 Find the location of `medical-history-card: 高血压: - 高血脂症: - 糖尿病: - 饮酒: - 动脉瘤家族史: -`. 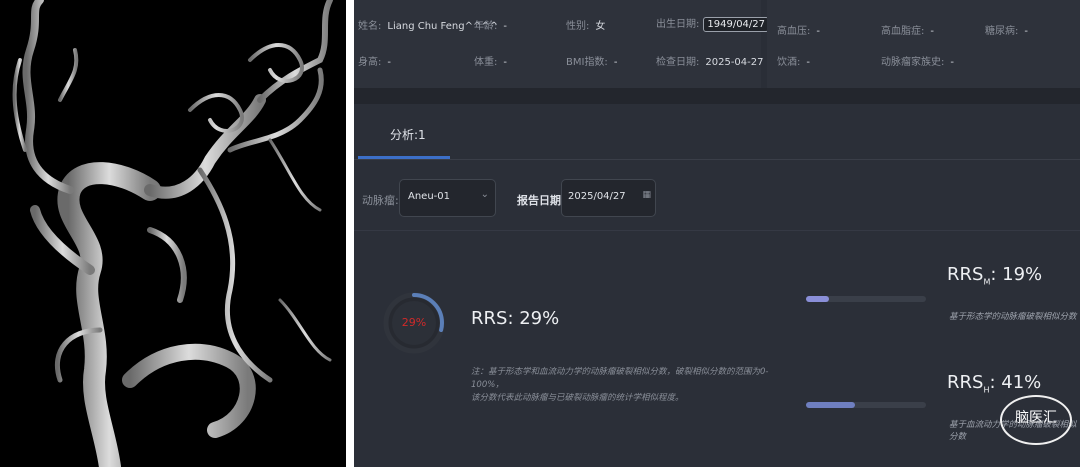

medical-history-card: 高血压: - 高血脂症: - 糖尿病: - 饮酒: - 动脉瘤家族史: - is located at coordinates (923, 44).